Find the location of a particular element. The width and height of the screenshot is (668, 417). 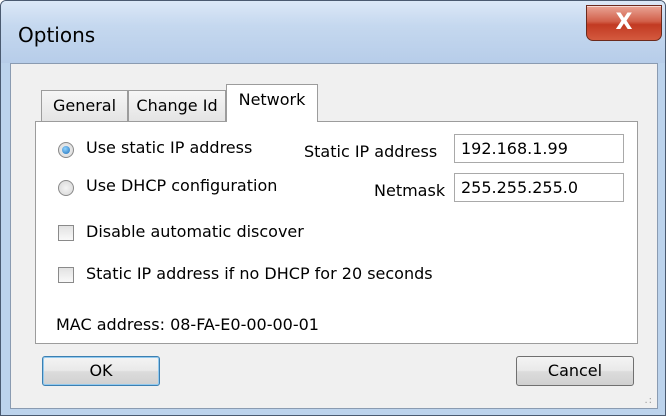

cancel-button-label: Cancel is located at coordinates (575, 370).